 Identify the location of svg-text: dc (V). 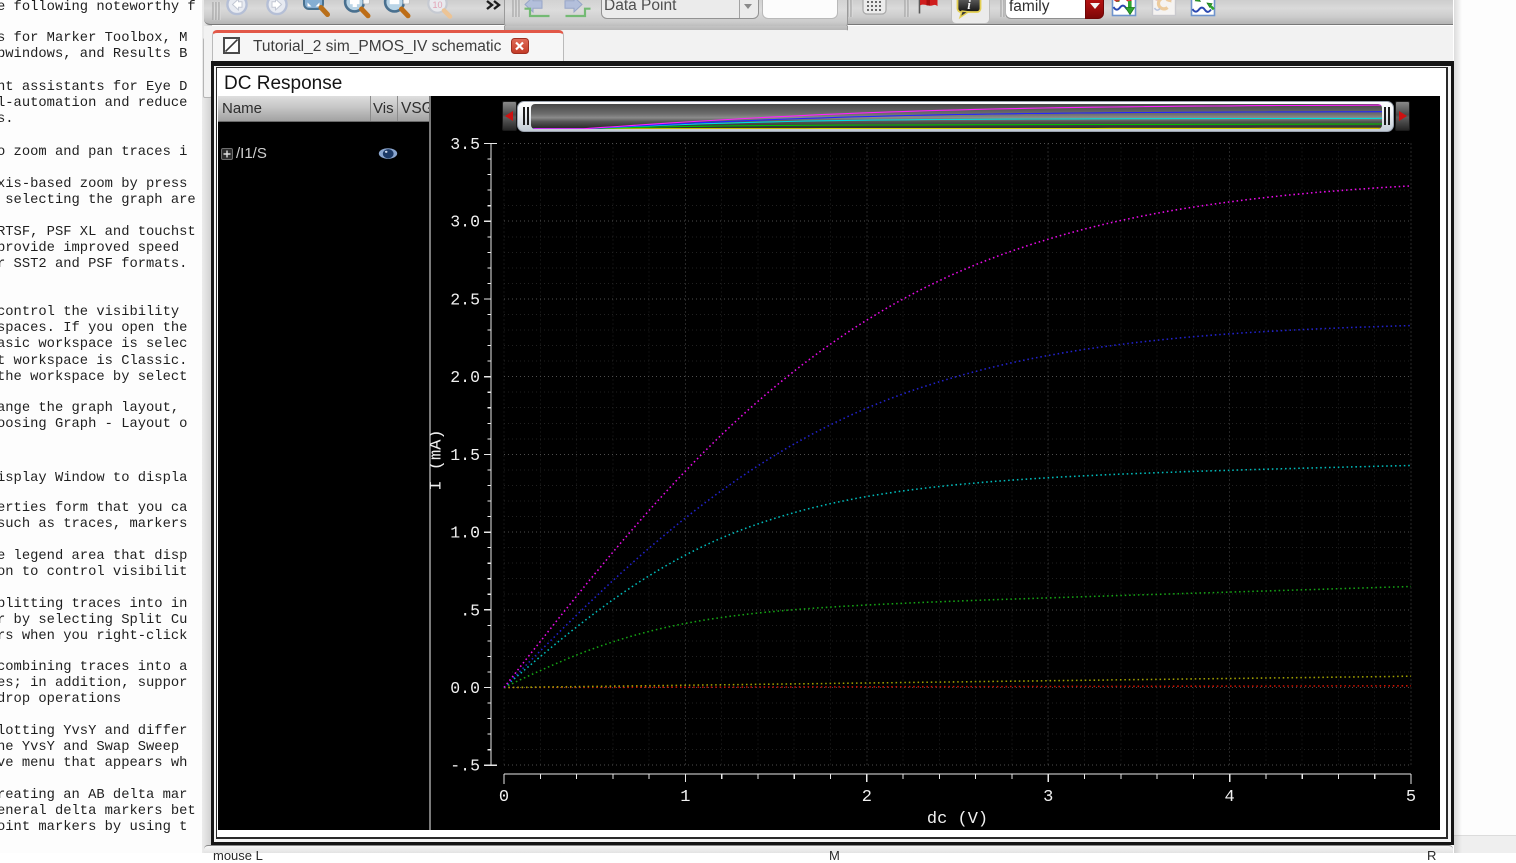
(957, 819).